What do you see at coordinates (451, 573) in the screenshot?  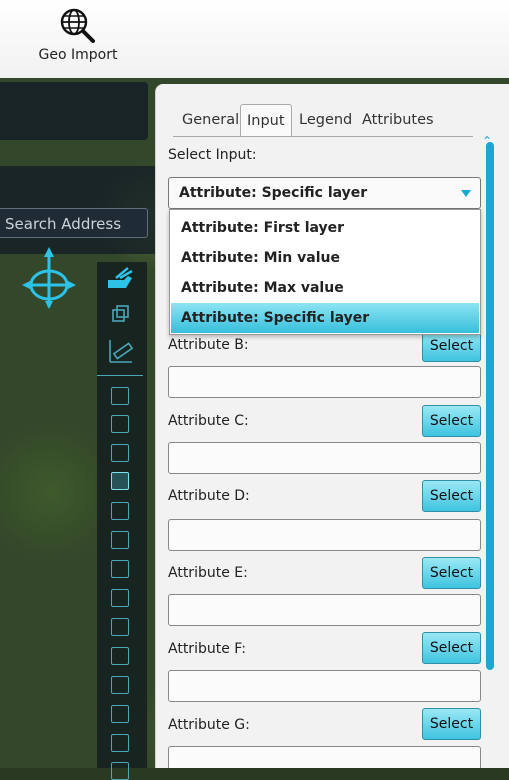 I see `attribute-e-select-button: Select` at bounding box center [451, 573].